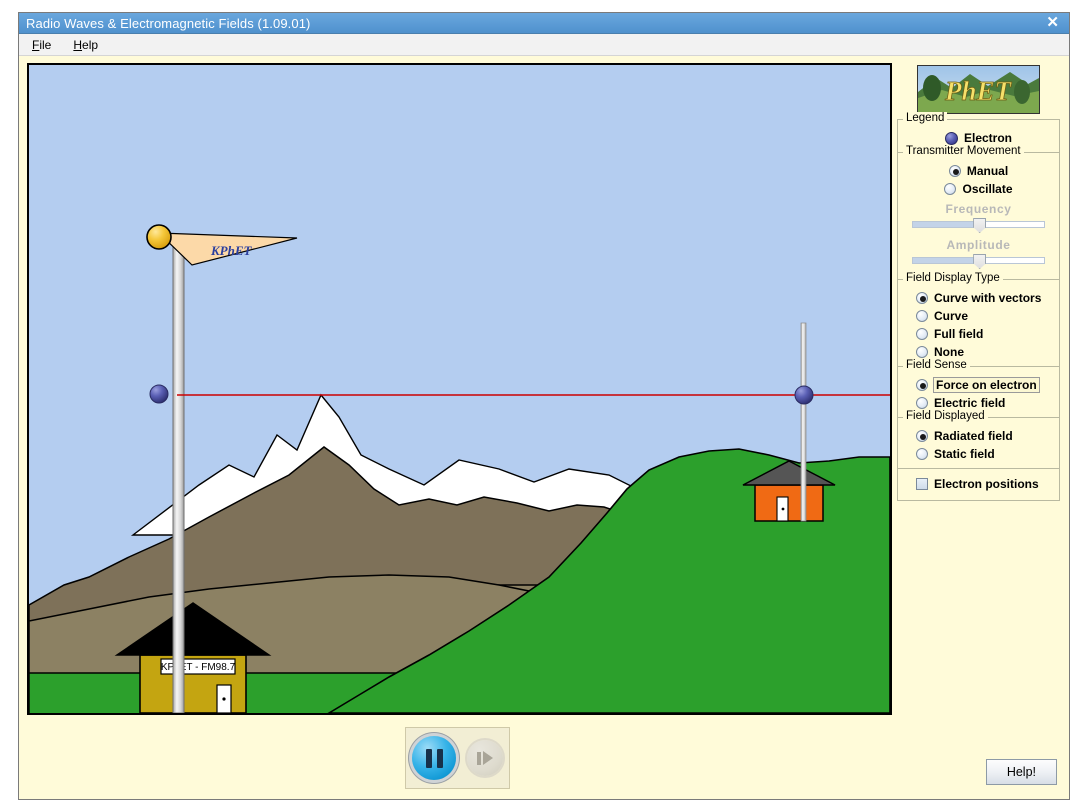  Describe the element at coordinates (978, 245) in the screenshot. I see `slider-amplitude-label: Amplitude` at that location.